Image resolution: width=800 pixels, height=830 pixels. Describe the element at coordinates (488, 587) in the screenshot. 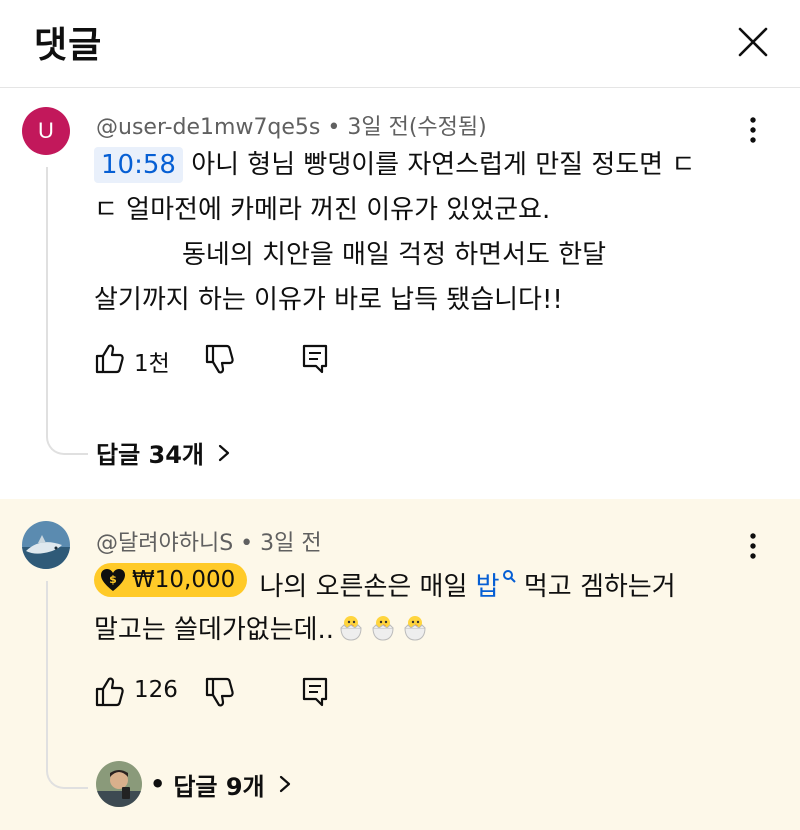

I see `search-link: 밥` at that location.